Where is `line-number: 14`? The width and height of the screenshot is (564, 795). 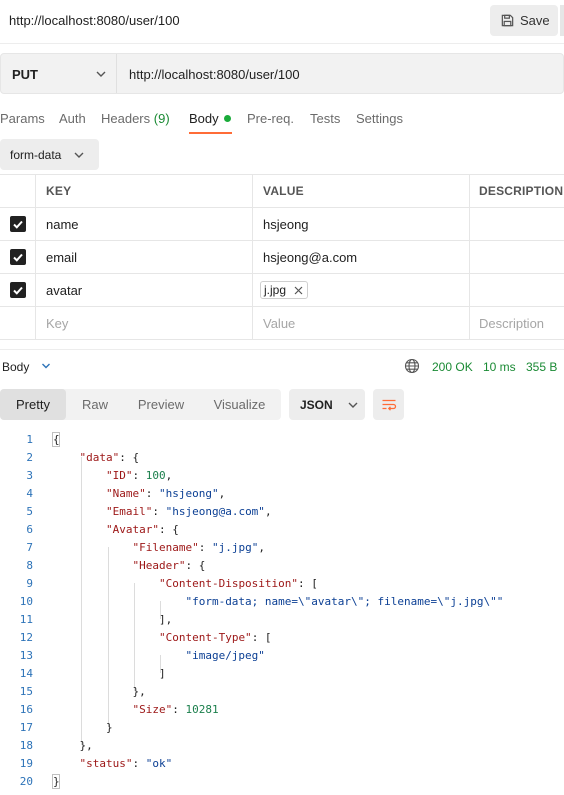
line-number: 14 is located at coordinates (26, 673).